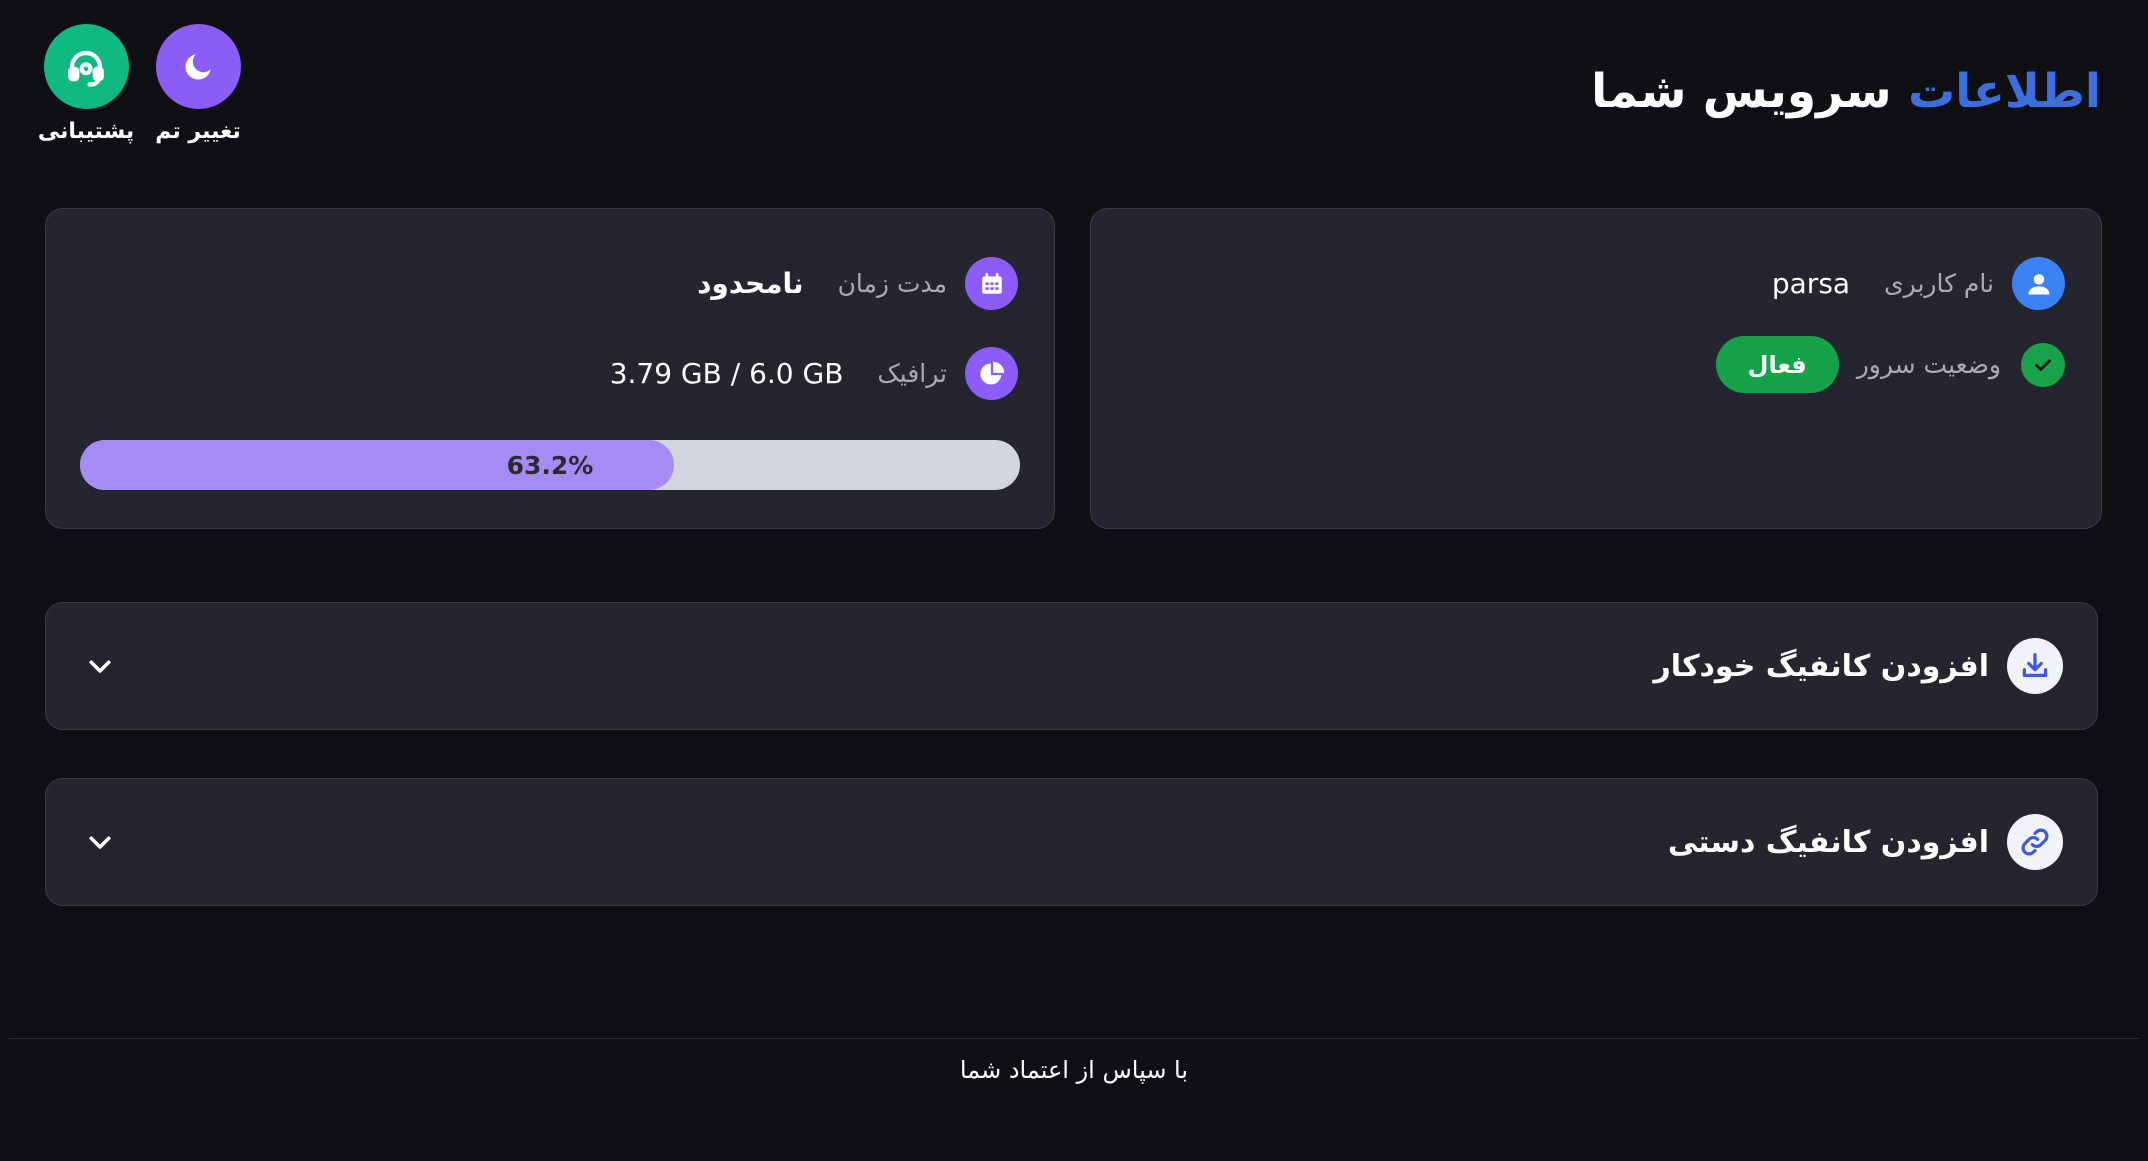  I want to click on manual-config-title: افزودن کانفیگ دستی, so click(1828, 842).